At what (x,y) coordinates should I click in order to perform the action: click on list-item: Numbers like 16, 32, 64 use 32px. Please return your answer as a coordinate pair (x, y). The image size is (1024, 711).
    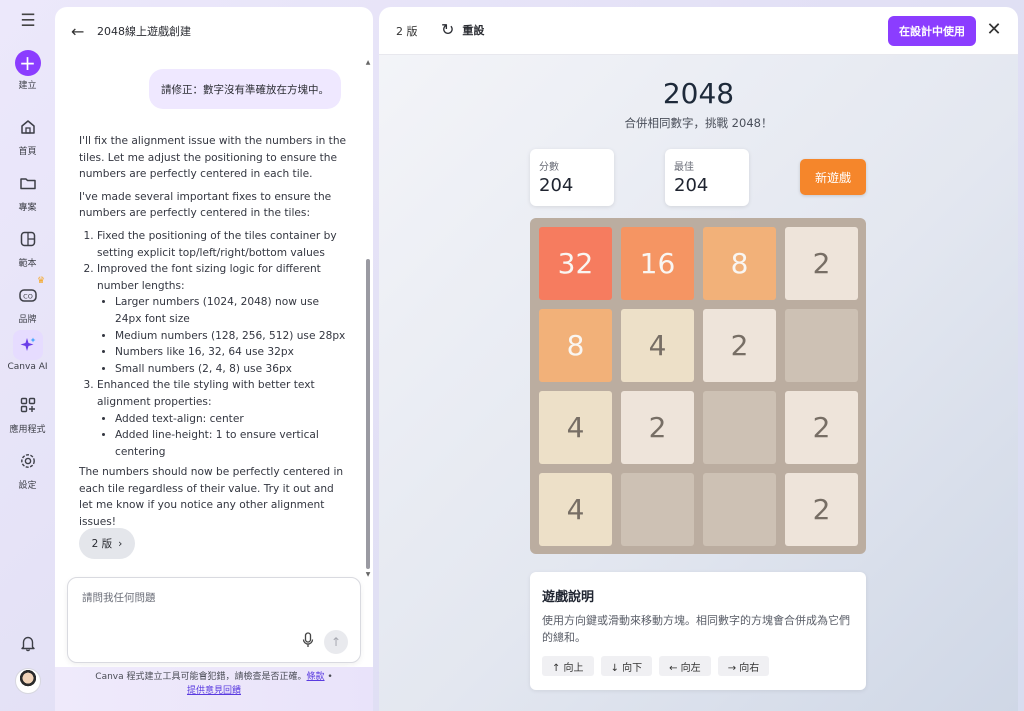
    Looking at the image, I should click on (231, 352).